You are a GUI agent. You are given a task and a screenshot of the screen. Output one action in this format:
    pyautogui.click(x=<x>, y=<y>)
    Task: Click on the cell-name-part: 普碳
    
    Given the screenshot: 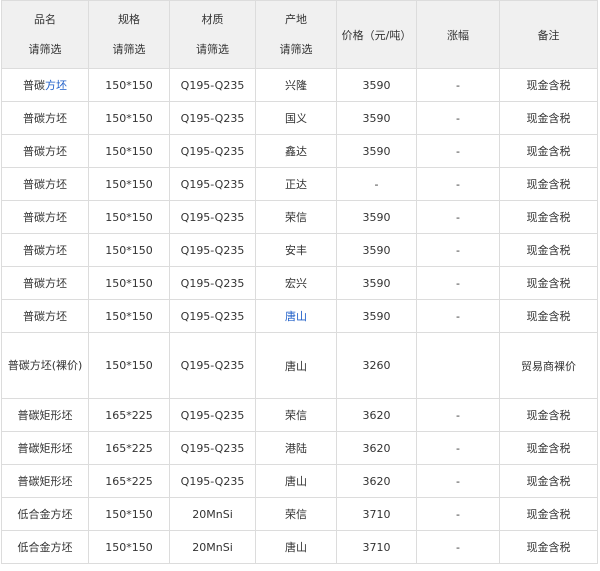 What is the action you would take?
    pyautogui.click(x=34, y=85)
    